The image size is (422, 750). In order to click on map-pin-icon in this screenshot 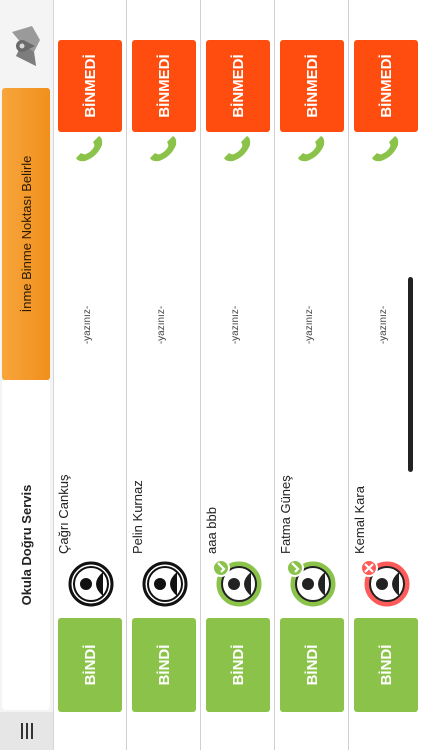, I will do `click(26, 46)`.